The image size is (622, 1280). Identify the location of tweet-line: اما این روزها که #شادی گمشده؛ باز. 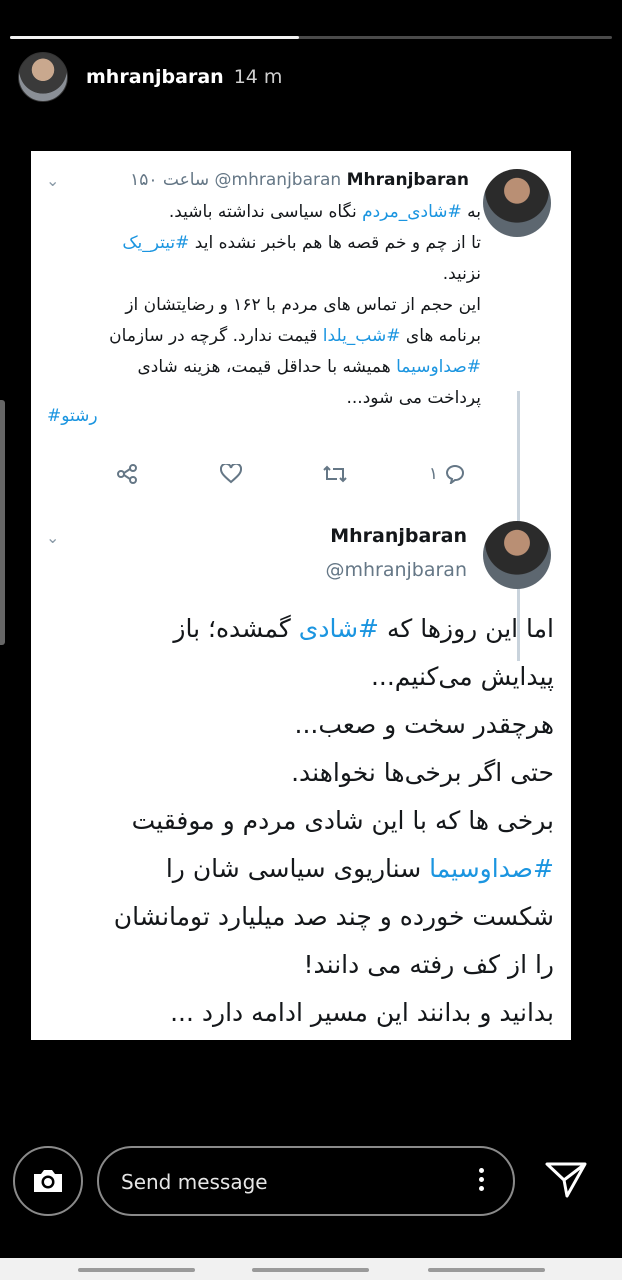
(299, 629).